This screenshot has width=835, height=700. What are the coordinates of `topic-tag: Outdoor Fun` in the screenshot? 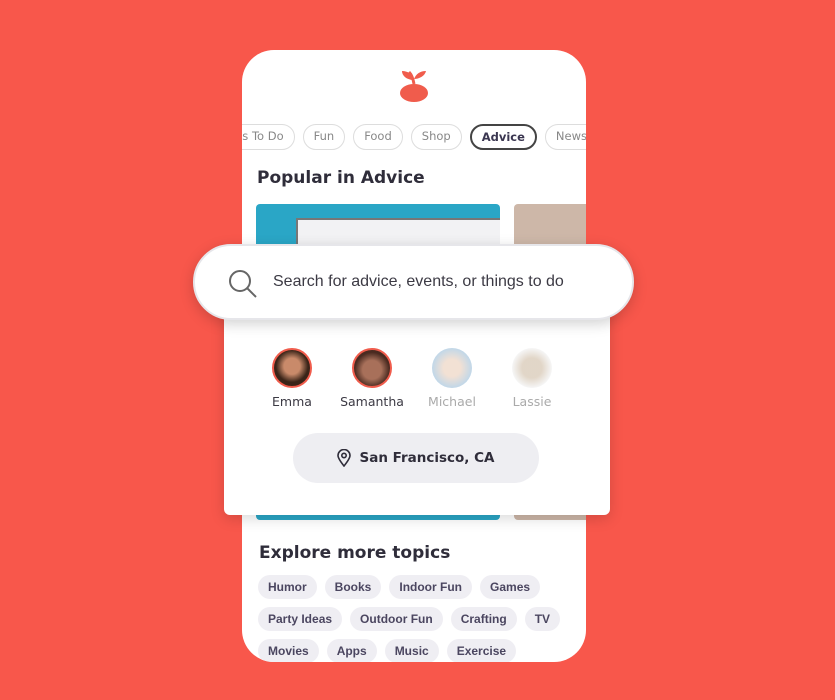 It's located at (396, 619).